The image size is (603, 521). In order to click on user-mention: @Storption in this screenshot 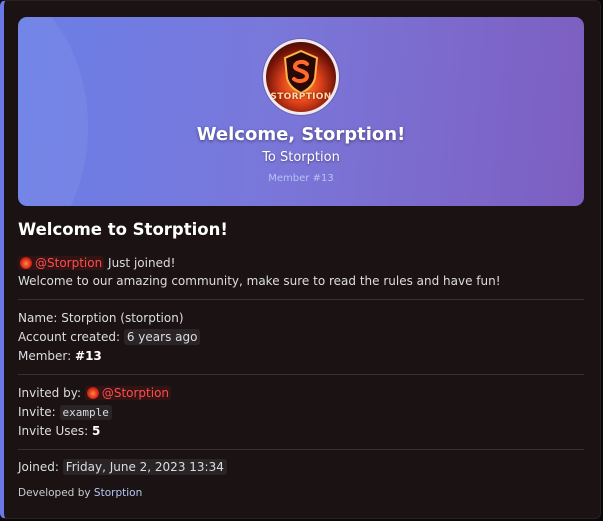, I will do `click(61, 263)`.